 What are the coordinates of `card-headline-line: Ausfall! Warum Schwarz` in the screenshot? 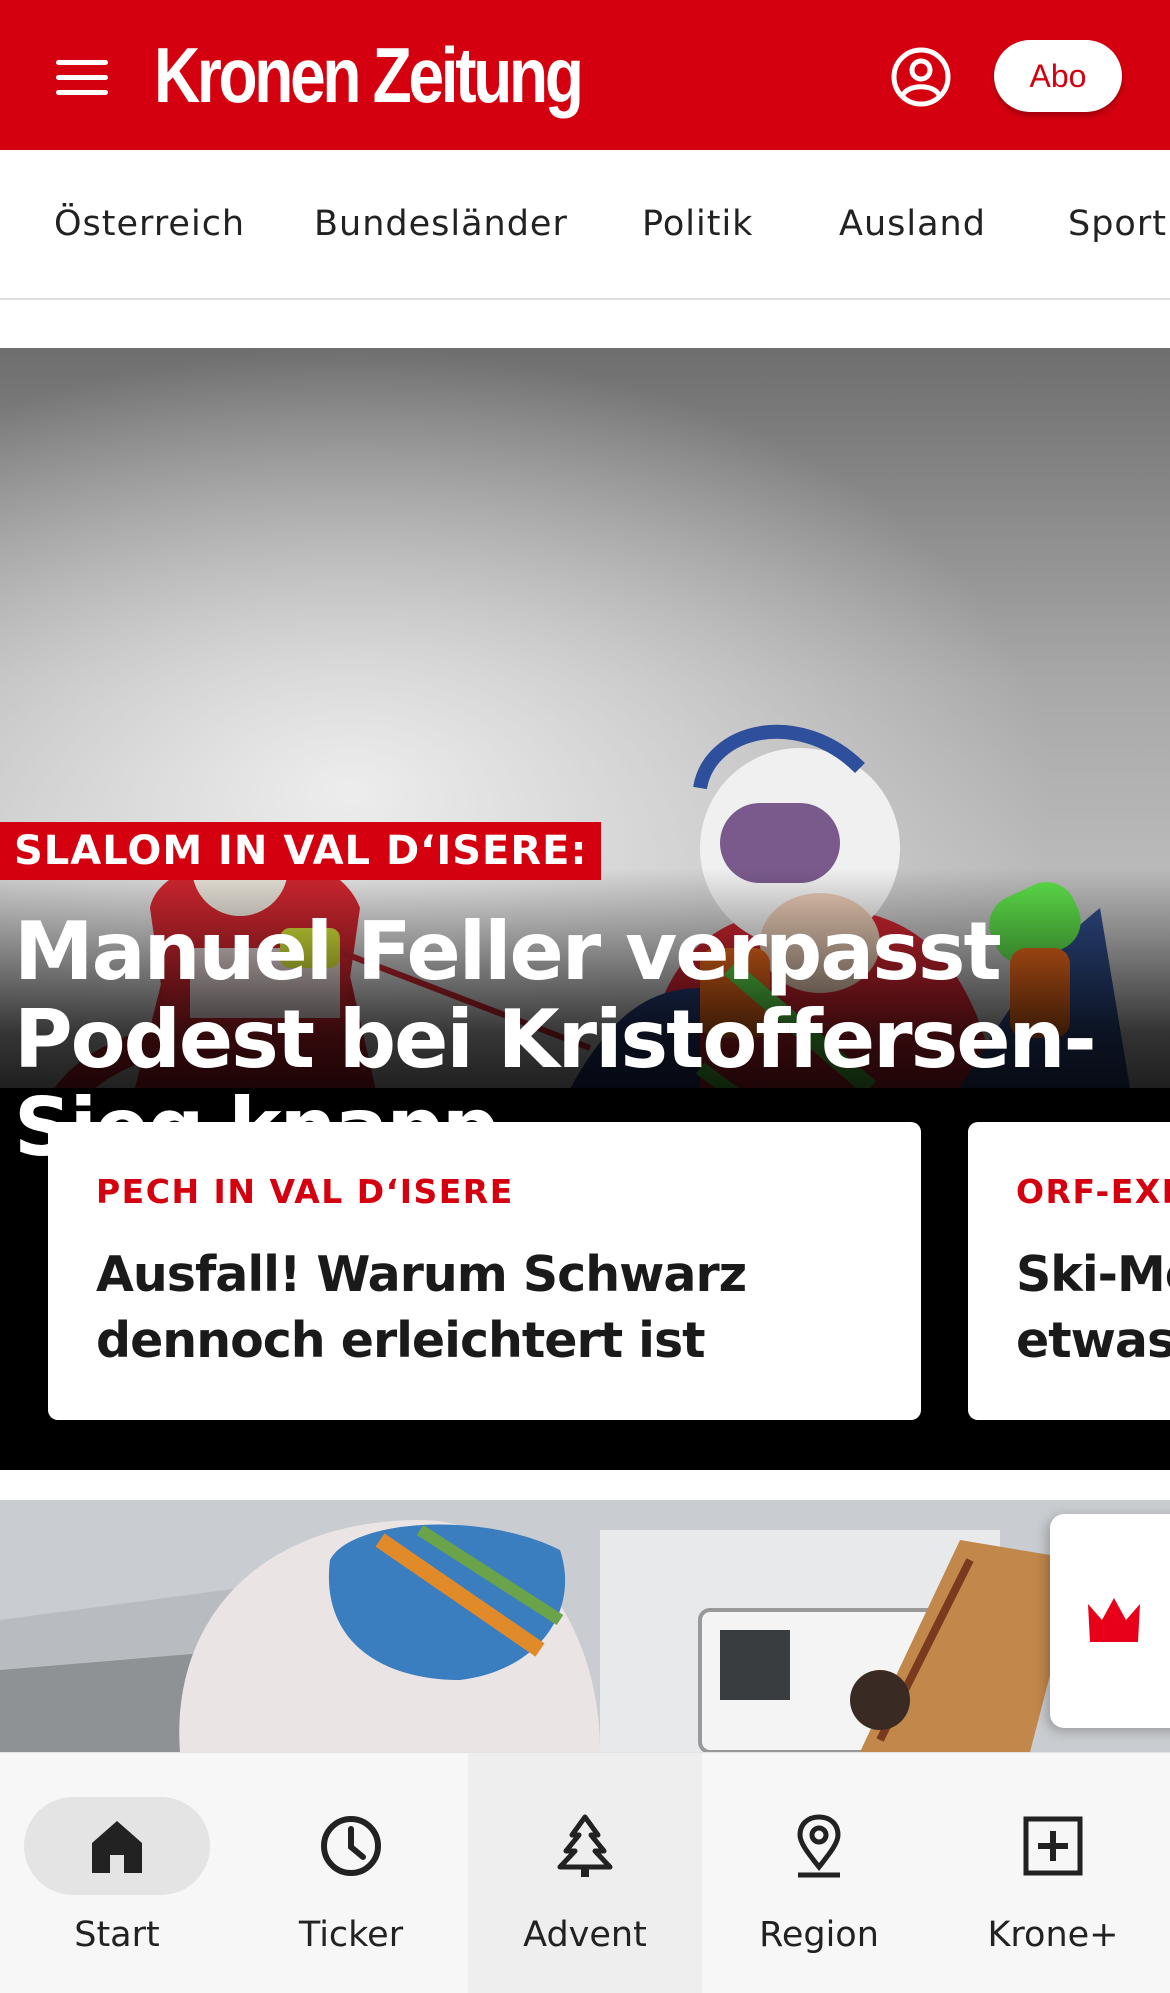 It's located at (421, 1274).